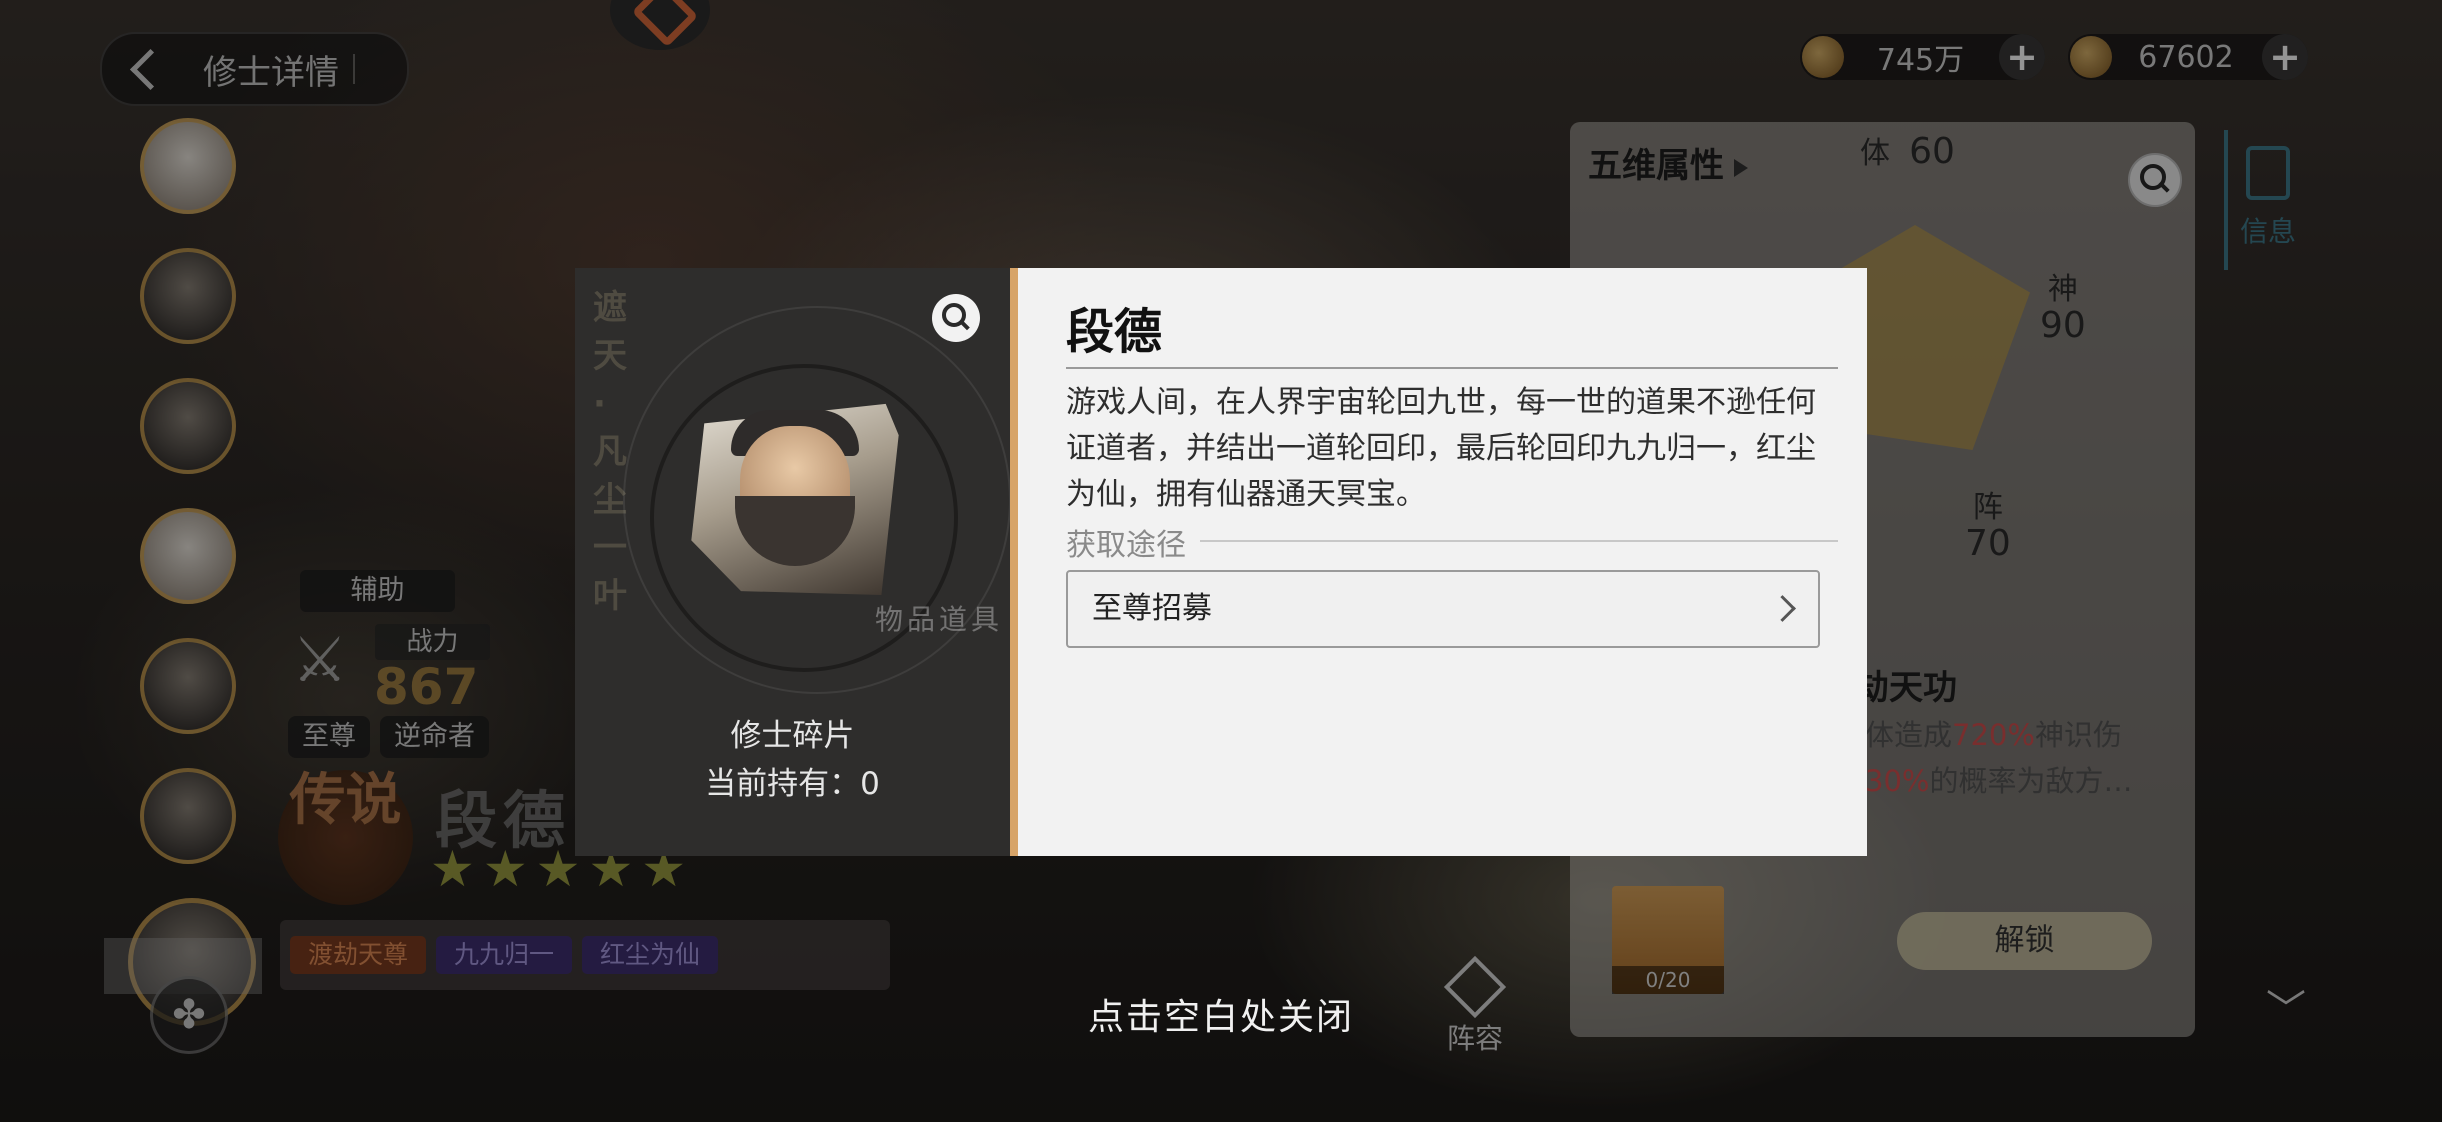  What do you see at coordinates (610, 452) in the screenshot?
I see `series-watermark: 遮天·凡尘一叶` at bounding box center [610, 452].